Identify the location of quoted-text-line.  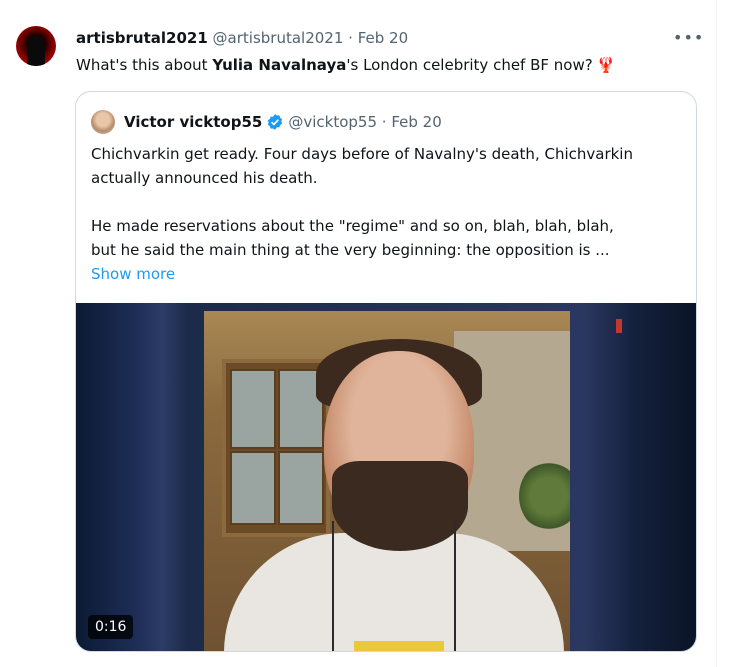
(386, 202).